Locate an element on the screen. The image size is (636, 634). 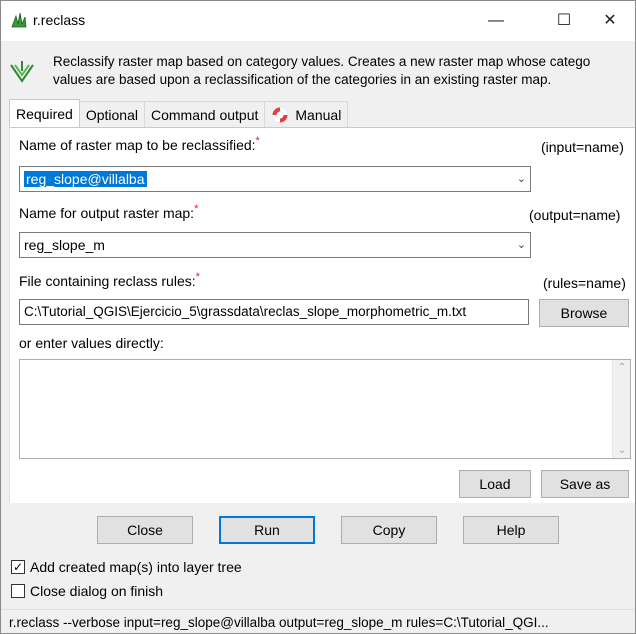
tab-required: Required is located at coordinates (44, 113).